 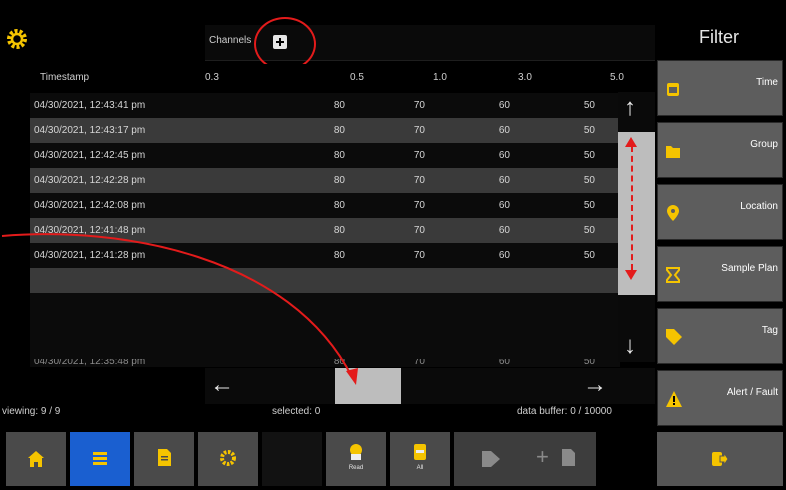 I want to click on exit-button, so click(x=720, y=459).